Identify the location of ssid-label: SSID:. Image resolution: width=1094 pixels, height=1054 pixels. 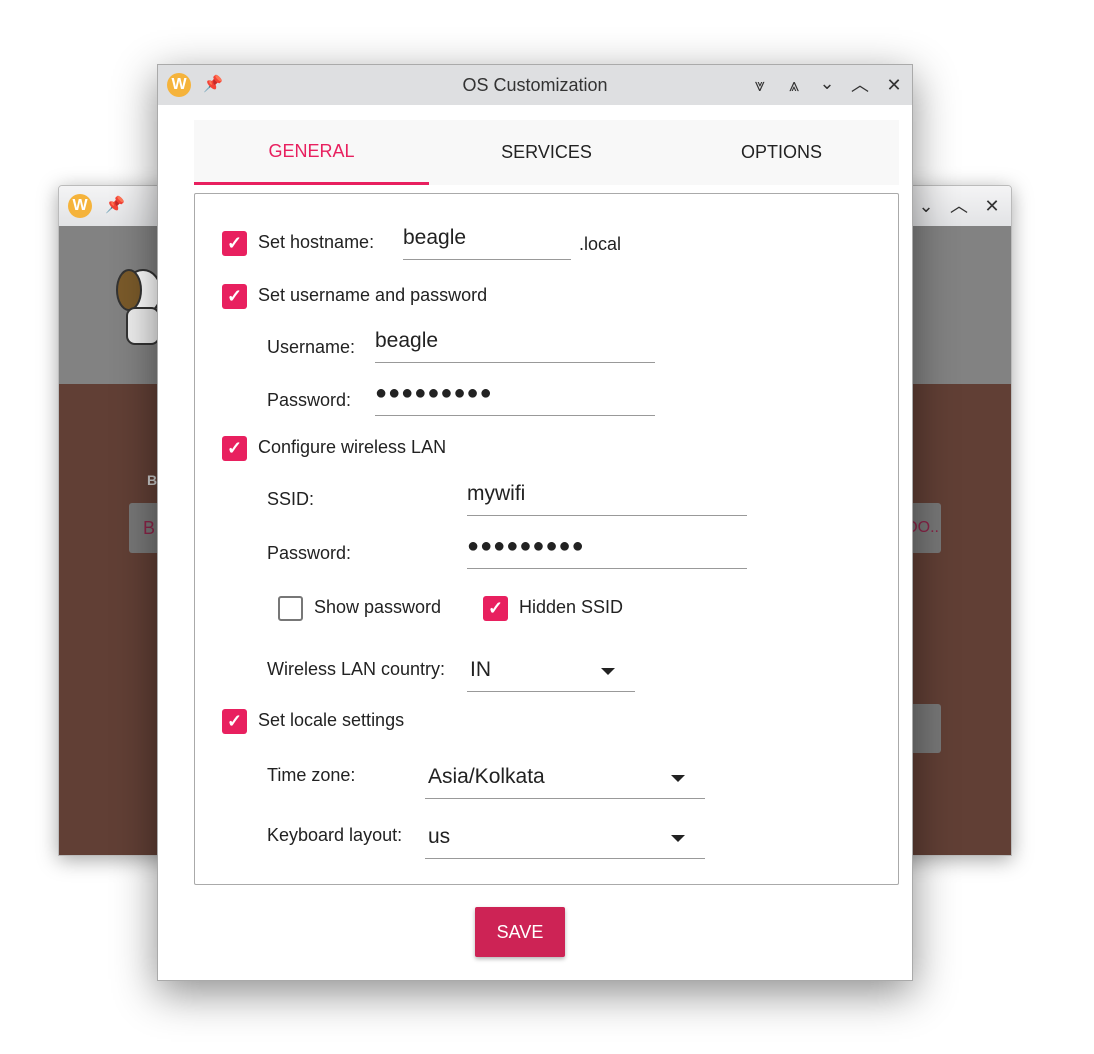
(291, 499).